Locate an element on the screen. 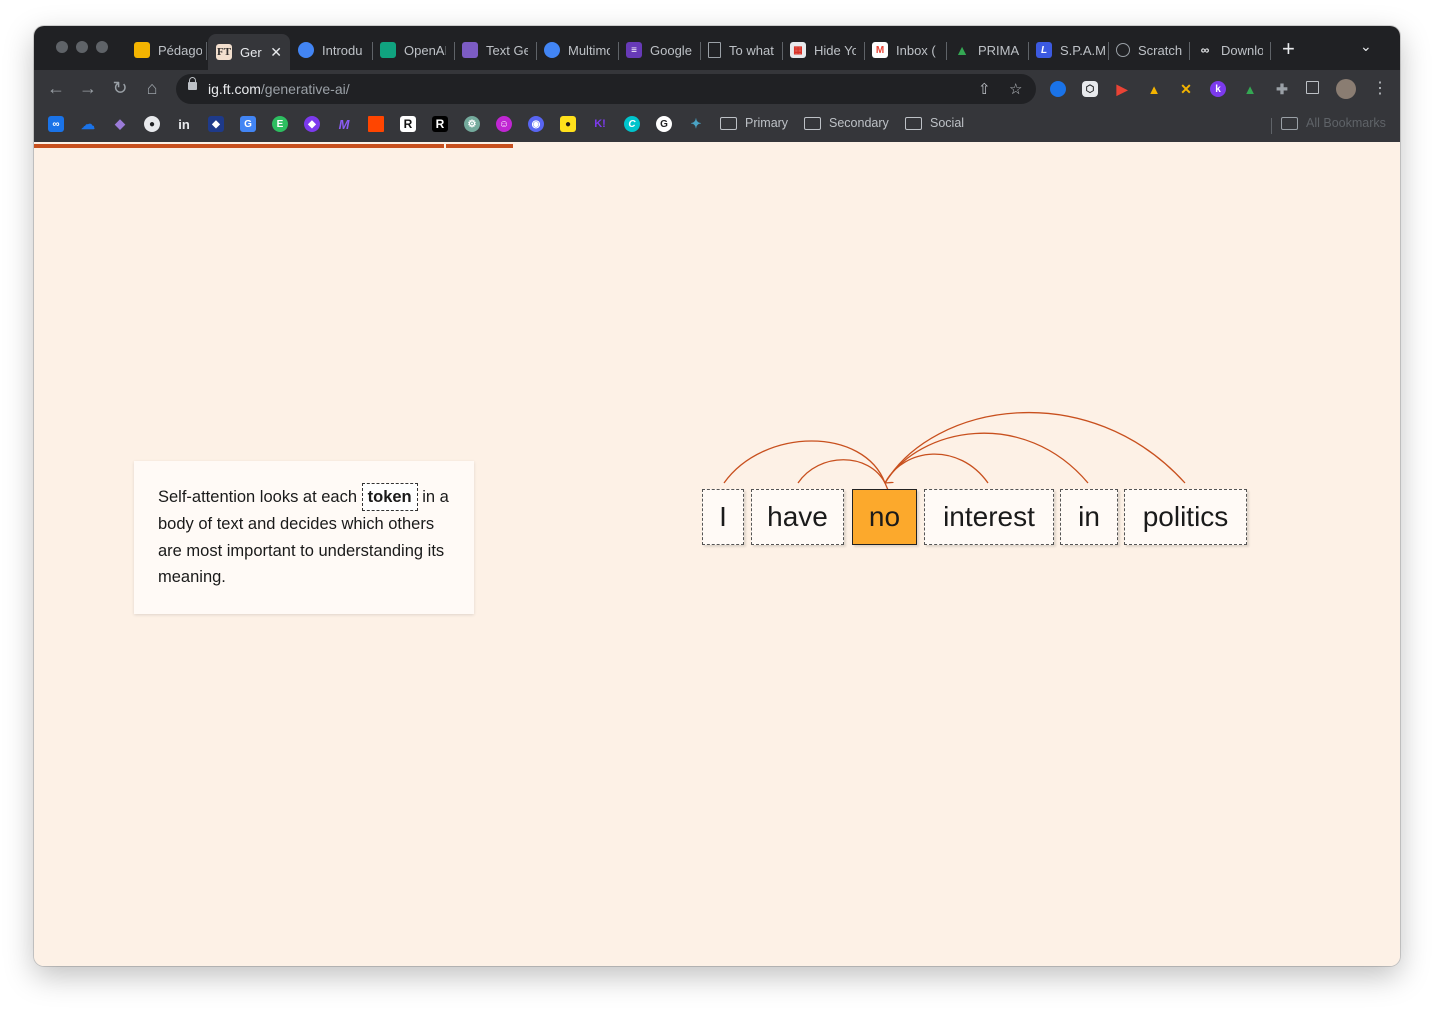 The image size is (1434, 1009). arc-politics-to-no is located at coordinates (1035, 447).